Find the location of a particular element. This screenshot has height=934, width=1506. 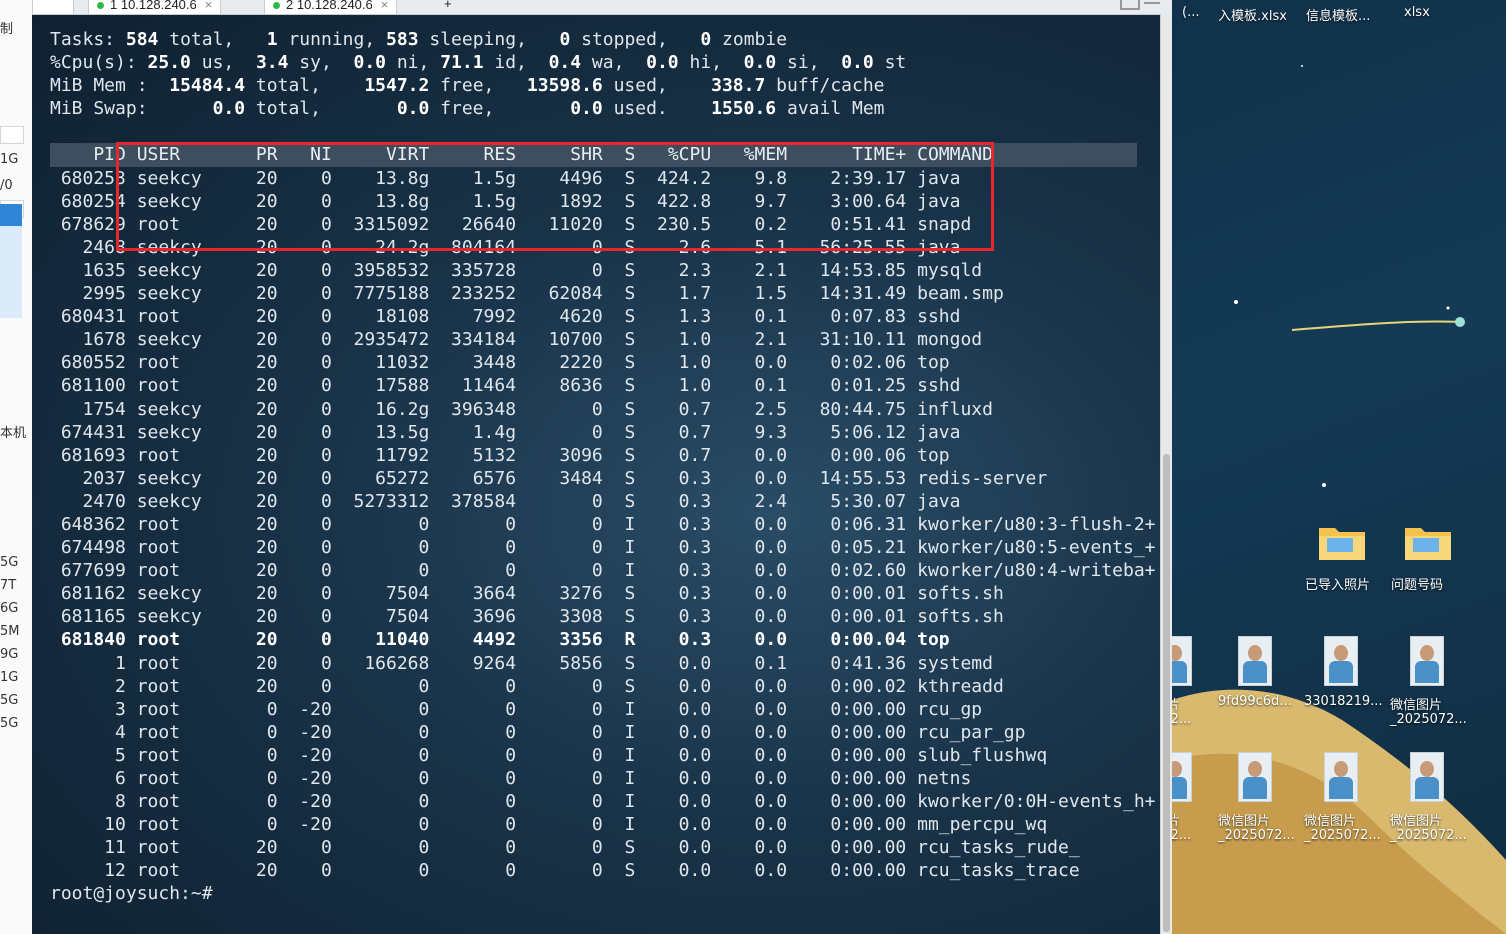

cell-res: 1.4g is located at coordinates (478, 432).